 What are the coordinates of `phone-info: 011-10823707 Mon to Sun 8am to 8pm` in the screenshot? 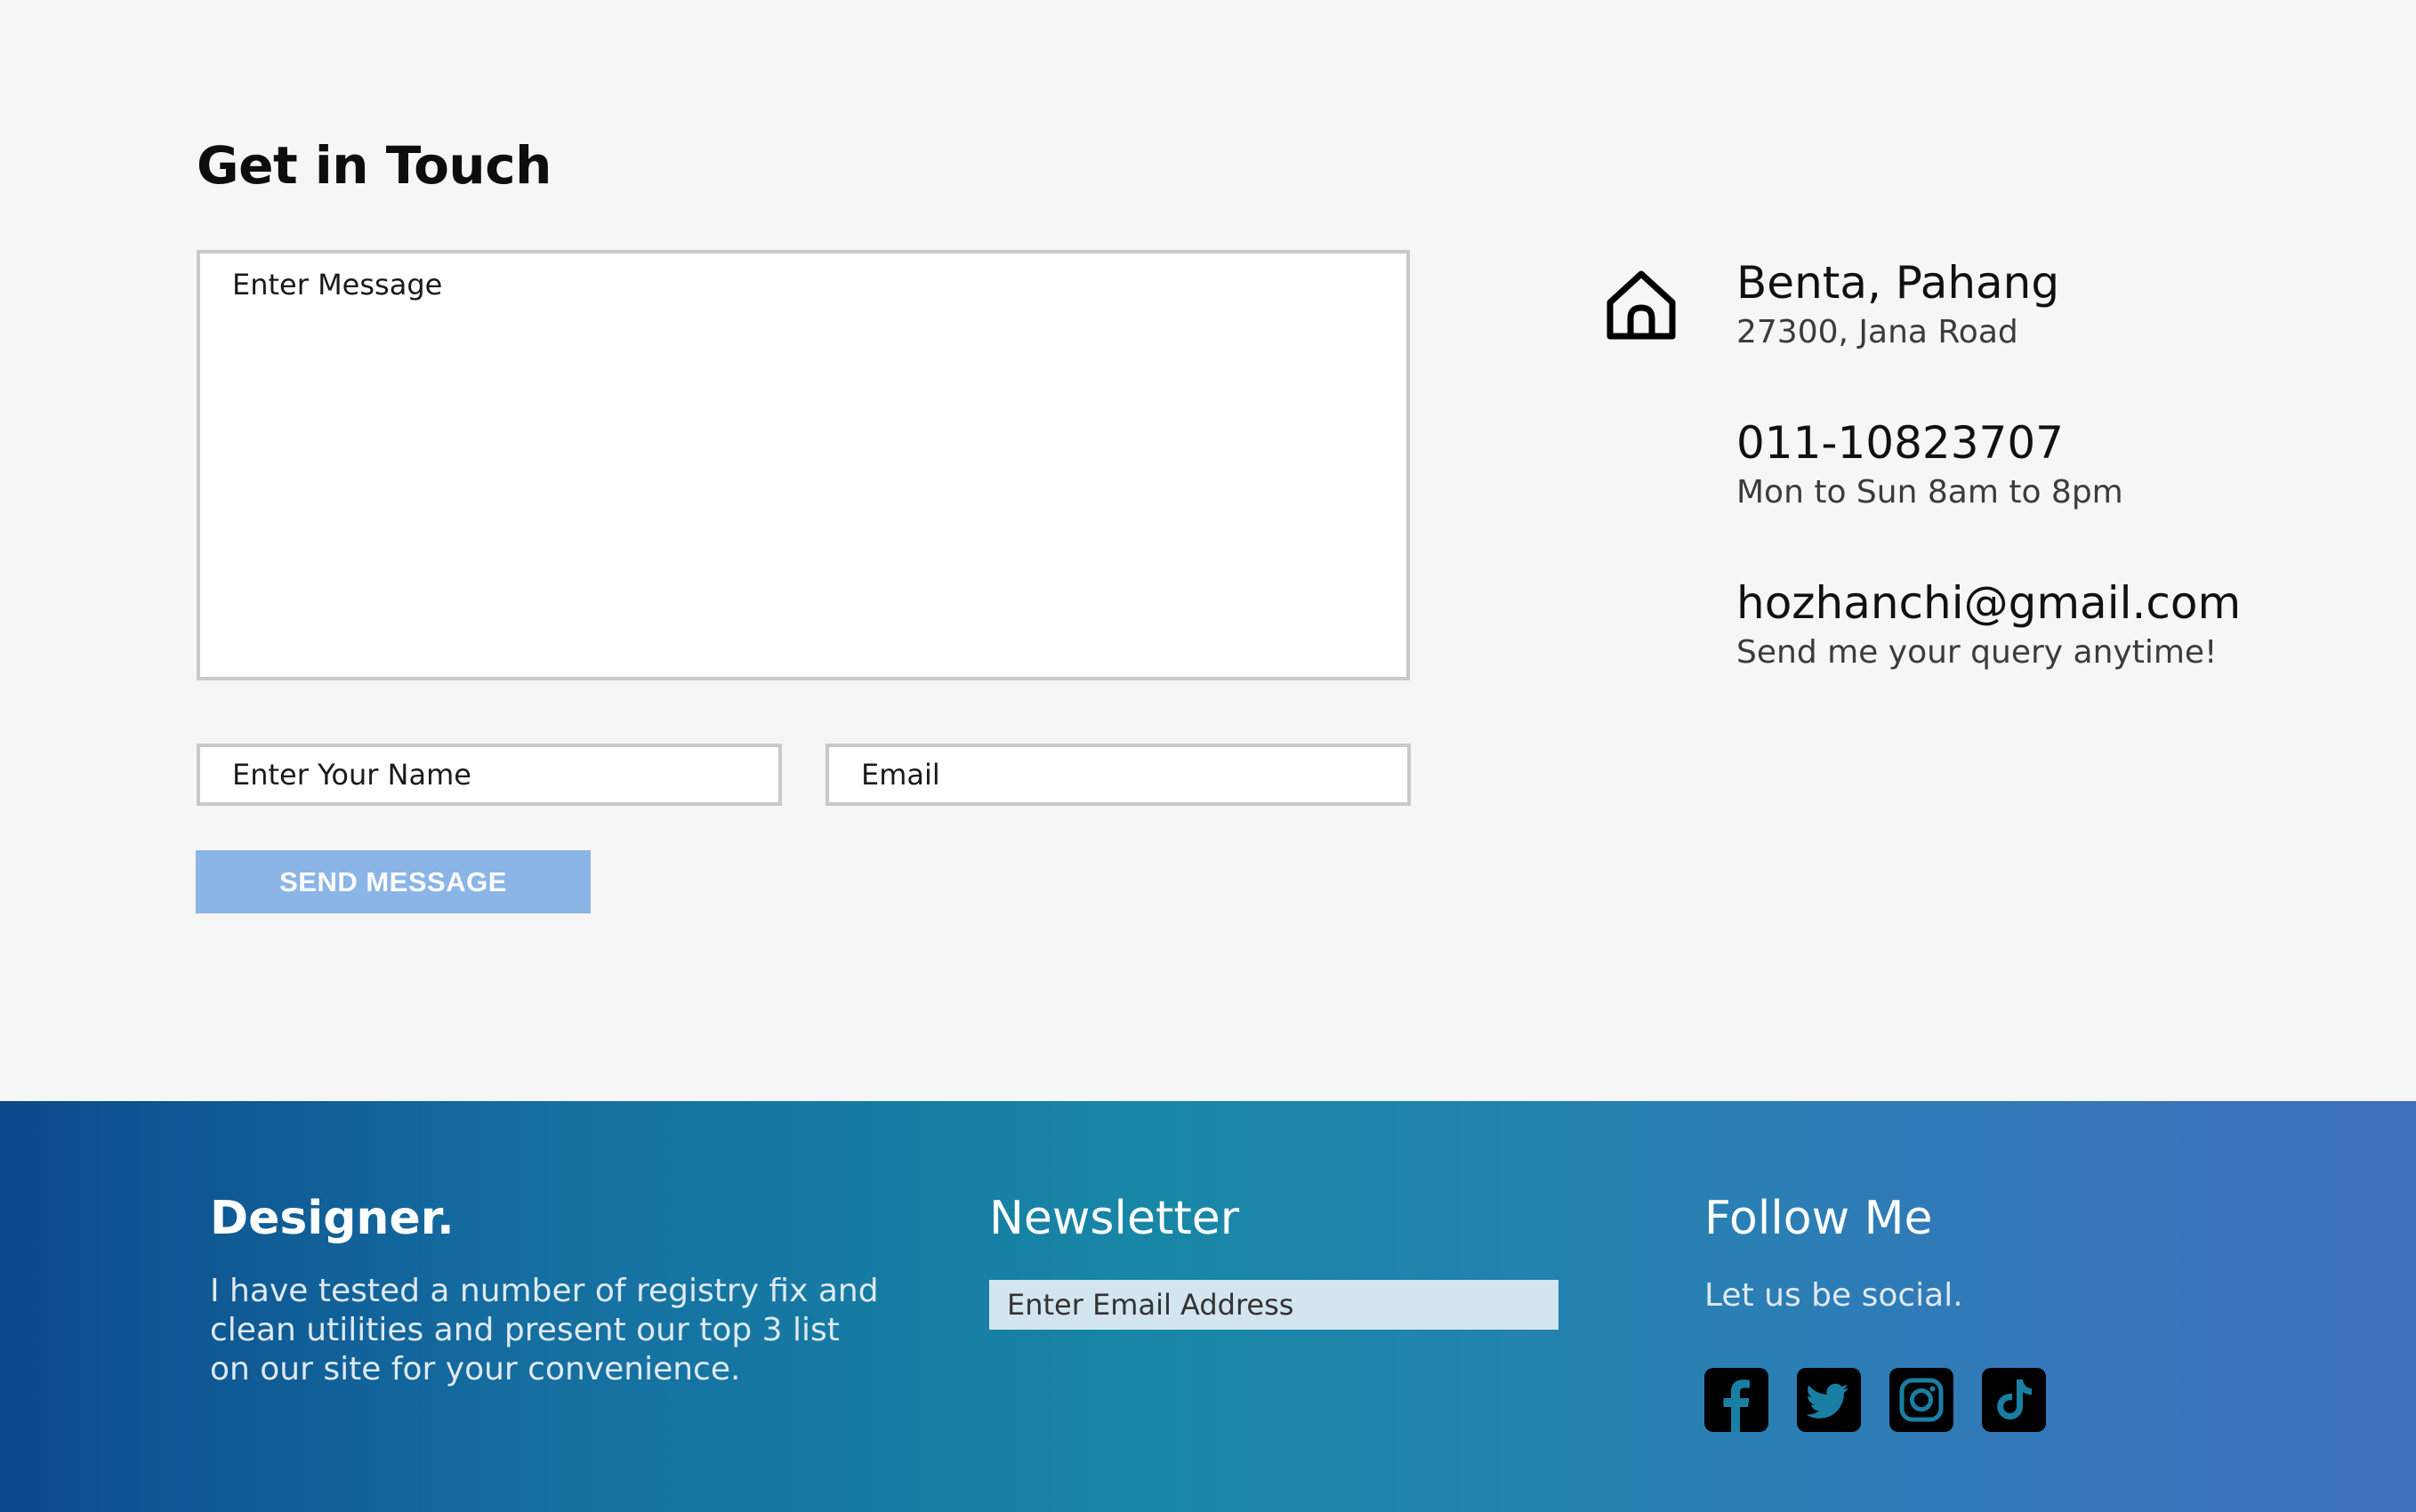 It's located at (1929, 464).